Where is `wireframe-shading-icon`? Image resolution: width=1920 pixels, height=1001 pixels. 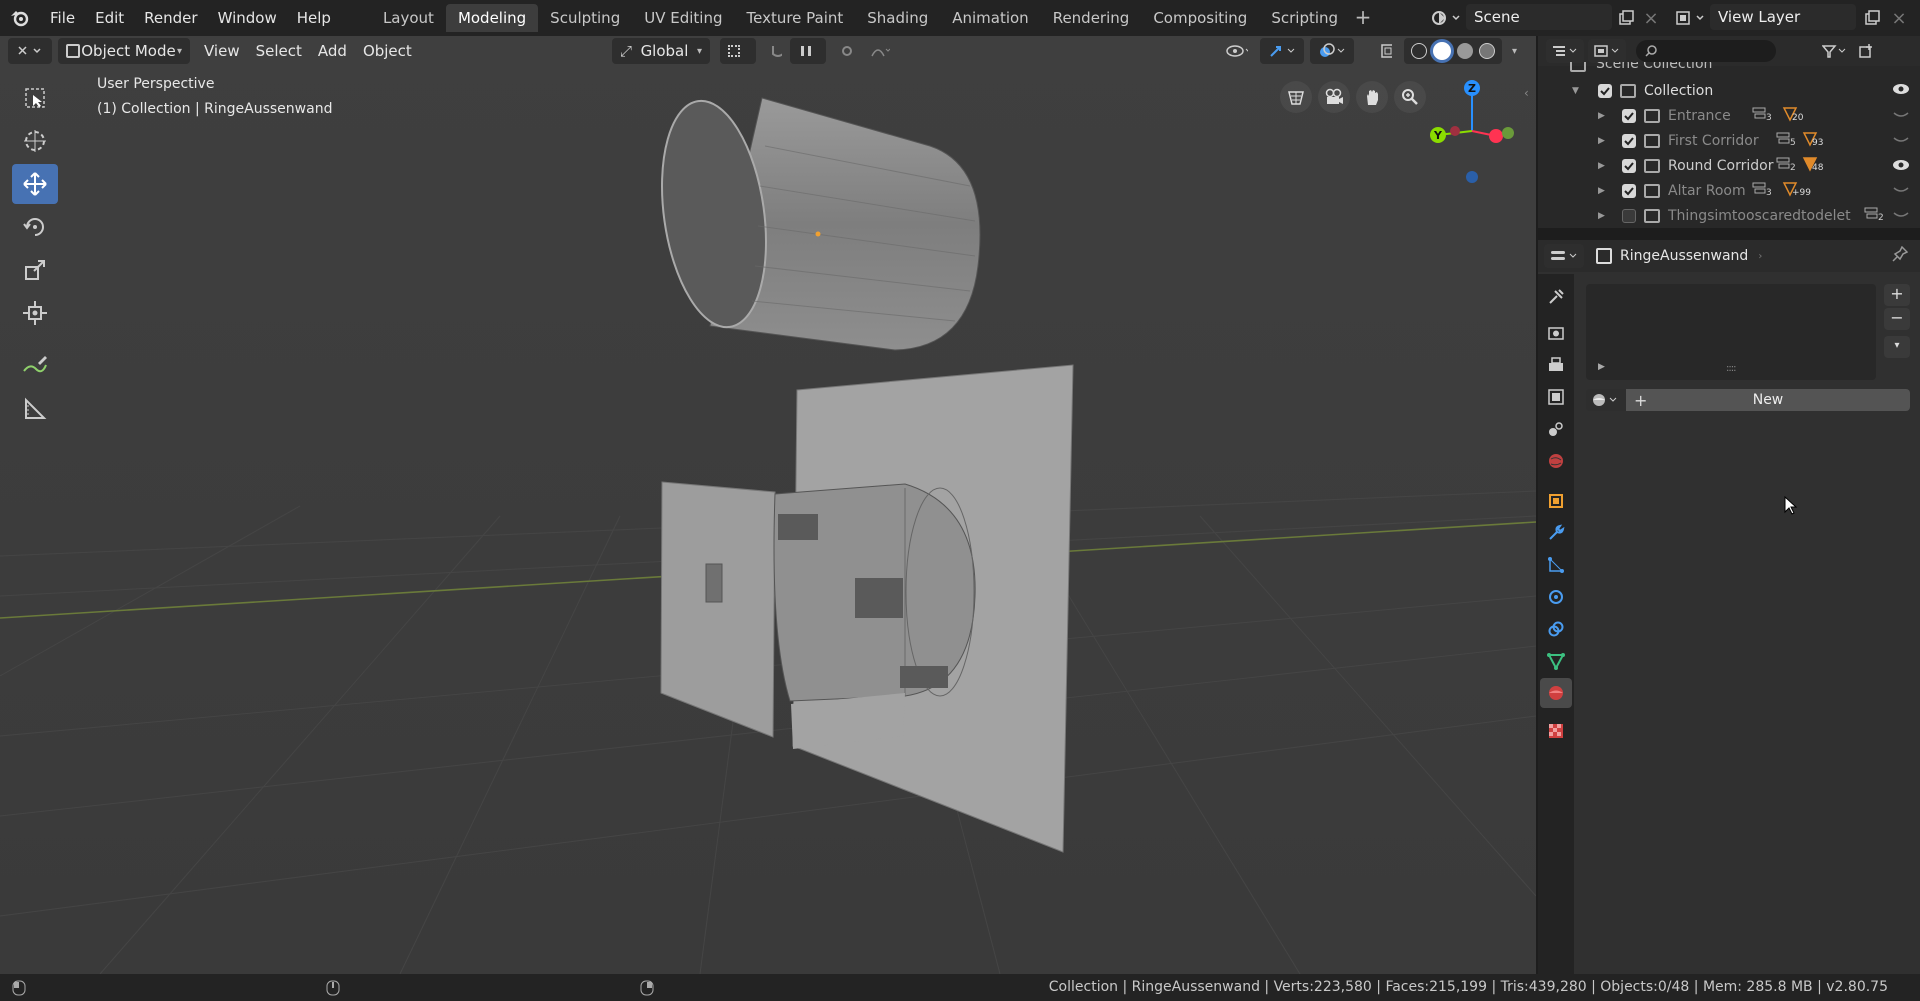
wireframe-shading-icon is located at coordinates (1419, 51).